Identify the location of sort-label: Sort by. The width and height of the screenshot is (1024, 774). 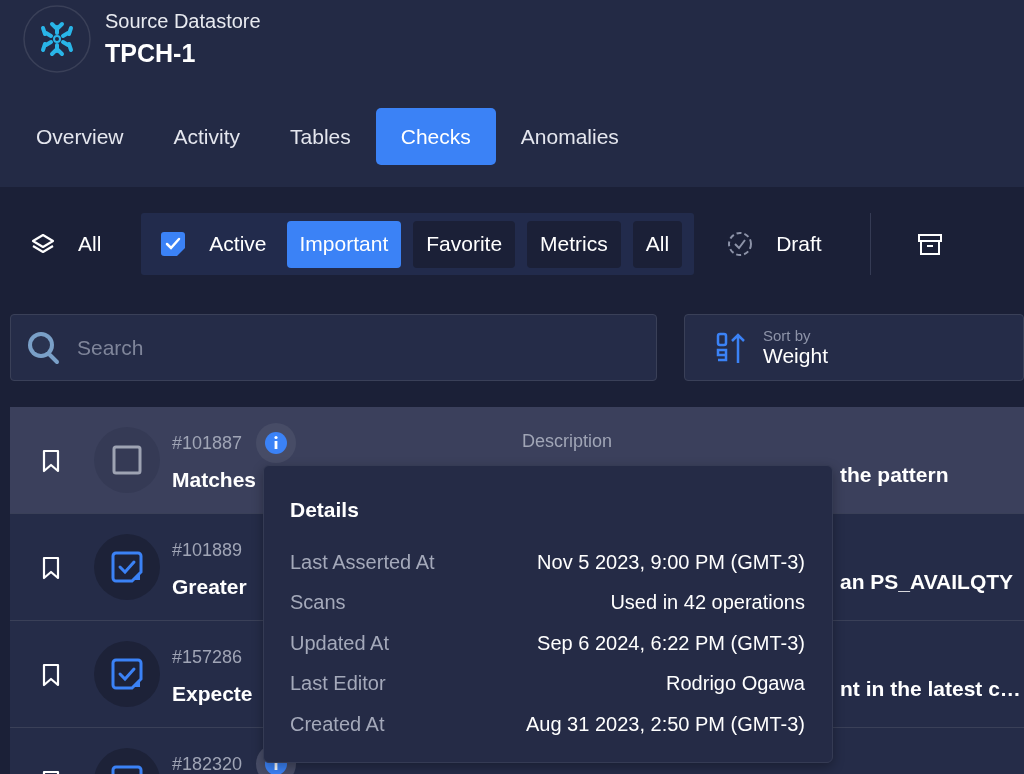
(787, 335).